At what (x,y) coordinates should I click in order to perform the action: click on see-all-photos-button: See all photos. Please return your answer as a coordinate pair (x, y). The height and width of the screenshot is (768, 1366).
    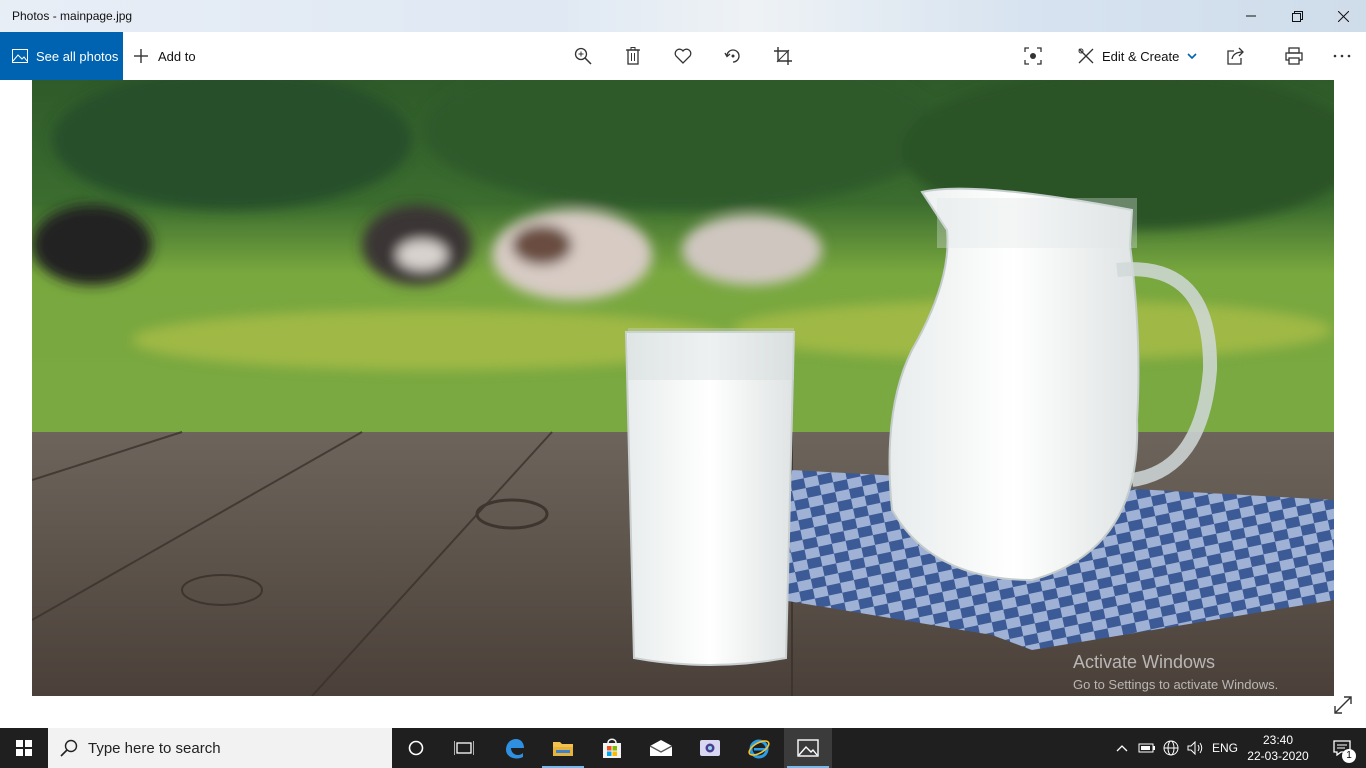
    Looking at the image, I should click on (61, 56).